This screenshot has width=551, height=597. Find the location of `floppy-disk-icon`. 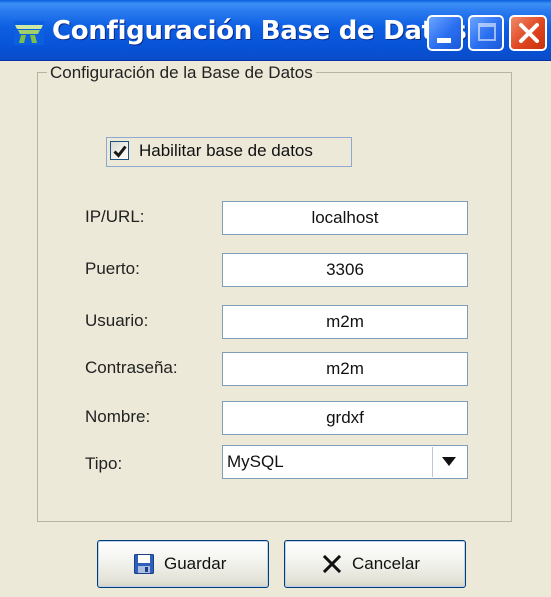

floppy-disk-icon is located at coordinates (144, 564).